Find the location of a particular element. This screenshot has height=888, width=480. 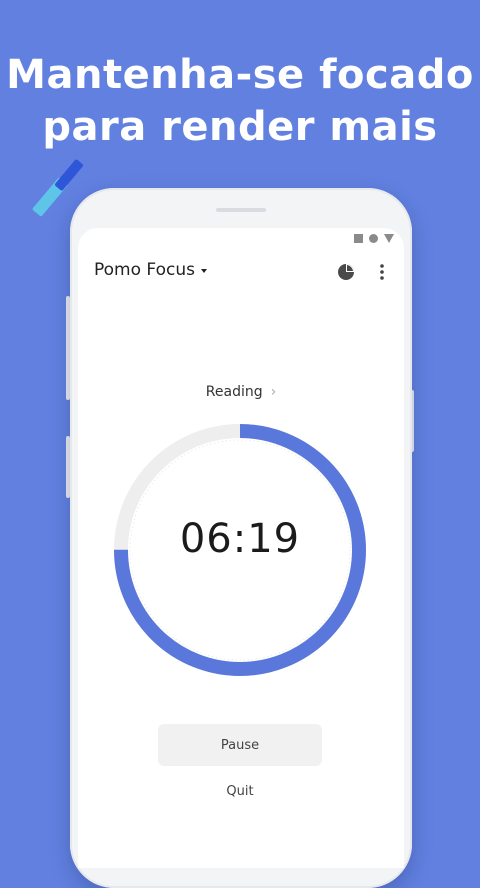

timer-display: 06:19 is located at coordinates (240, 539).